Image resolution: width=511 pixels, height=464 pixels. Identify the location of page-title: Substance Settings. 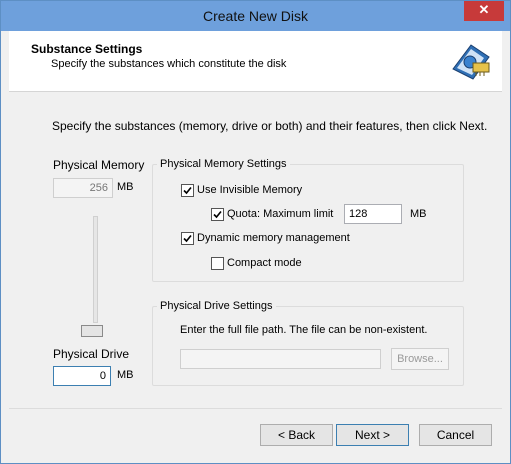
(87, 49).